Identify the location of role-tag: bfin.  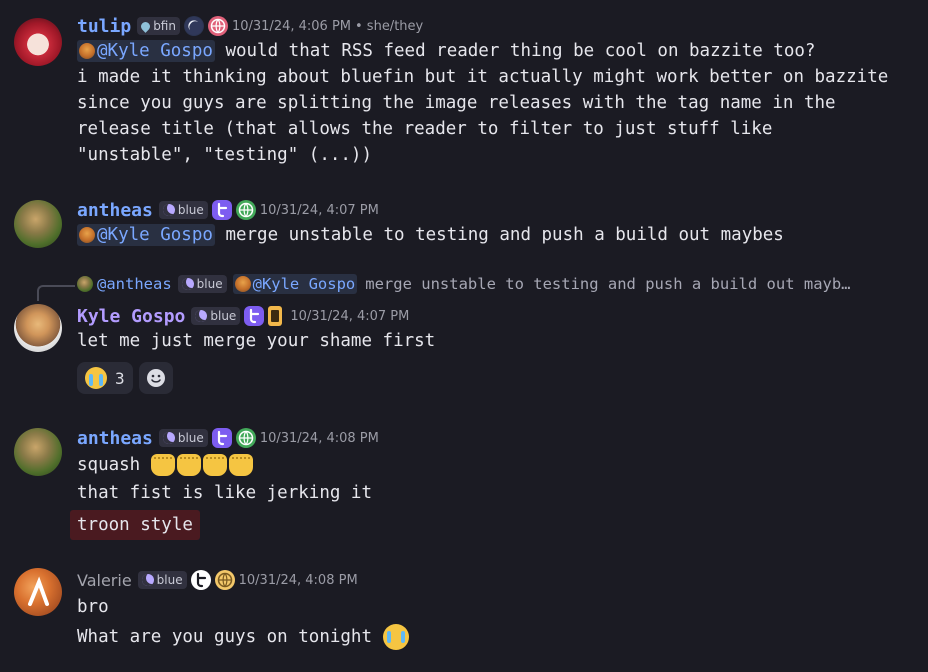
(158, 26).